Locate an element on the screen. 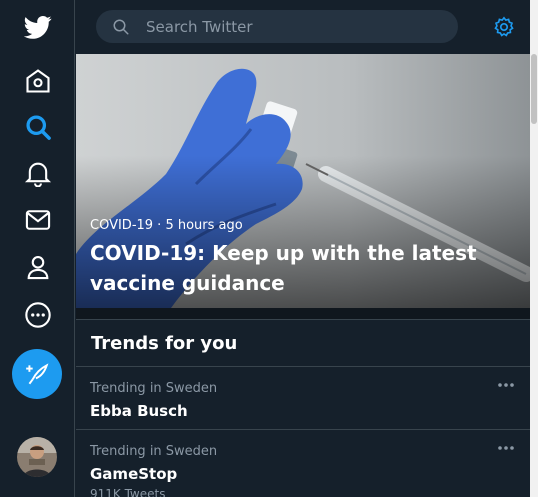 This screenshot has width=538, height=497. trends-heading: Trends for you is located at coordinates (164, 343).